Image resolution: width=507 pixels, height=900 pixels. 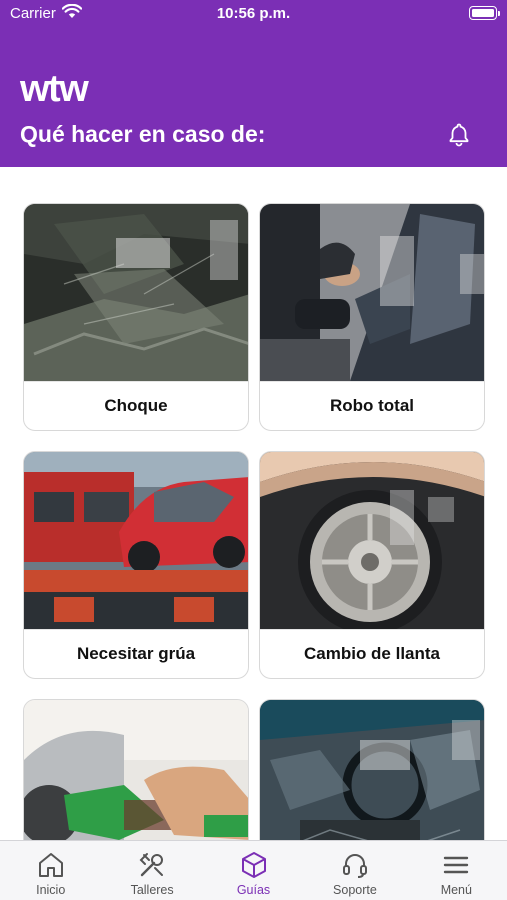 What do you see at coordinates (372, 540) in the screenshot?
I see `tire-photo` at bounding box center [372, 540].